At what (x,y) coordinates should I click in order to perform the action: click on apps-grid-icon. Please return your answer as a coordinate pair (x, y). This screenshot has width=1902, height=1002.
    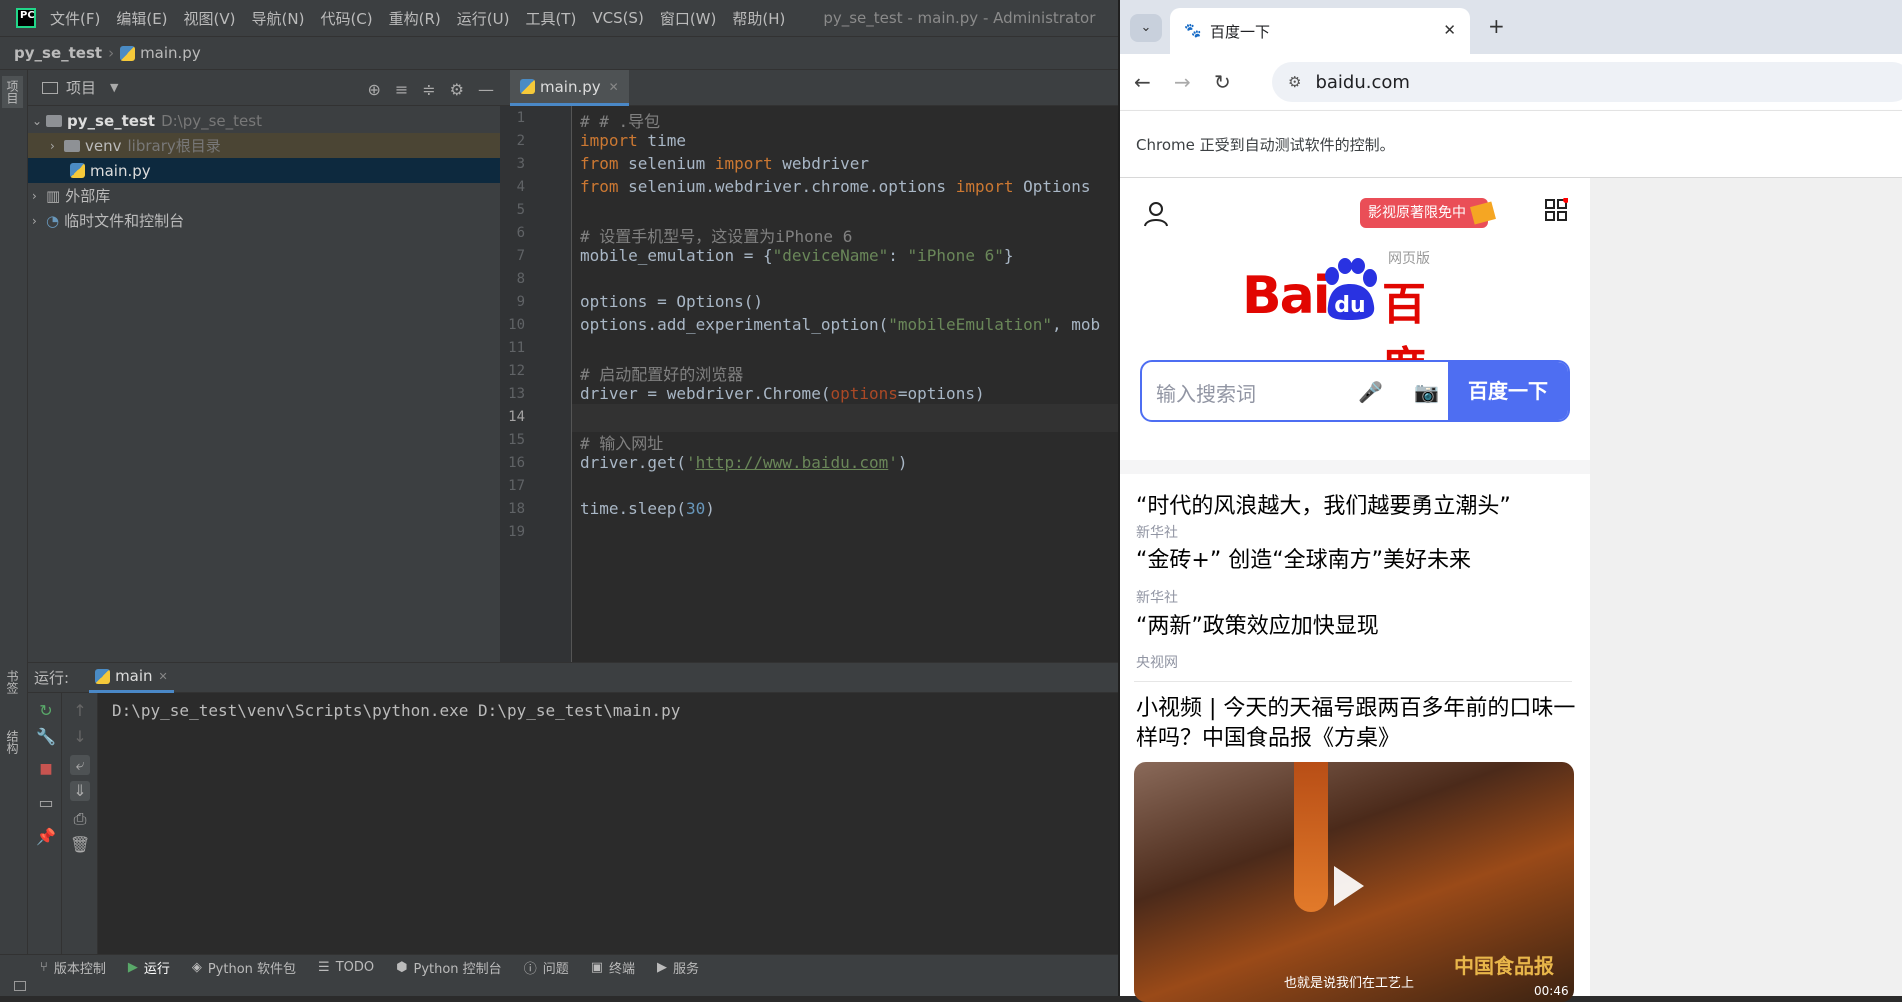
    Looking at the image, I should click on (1556, 210).